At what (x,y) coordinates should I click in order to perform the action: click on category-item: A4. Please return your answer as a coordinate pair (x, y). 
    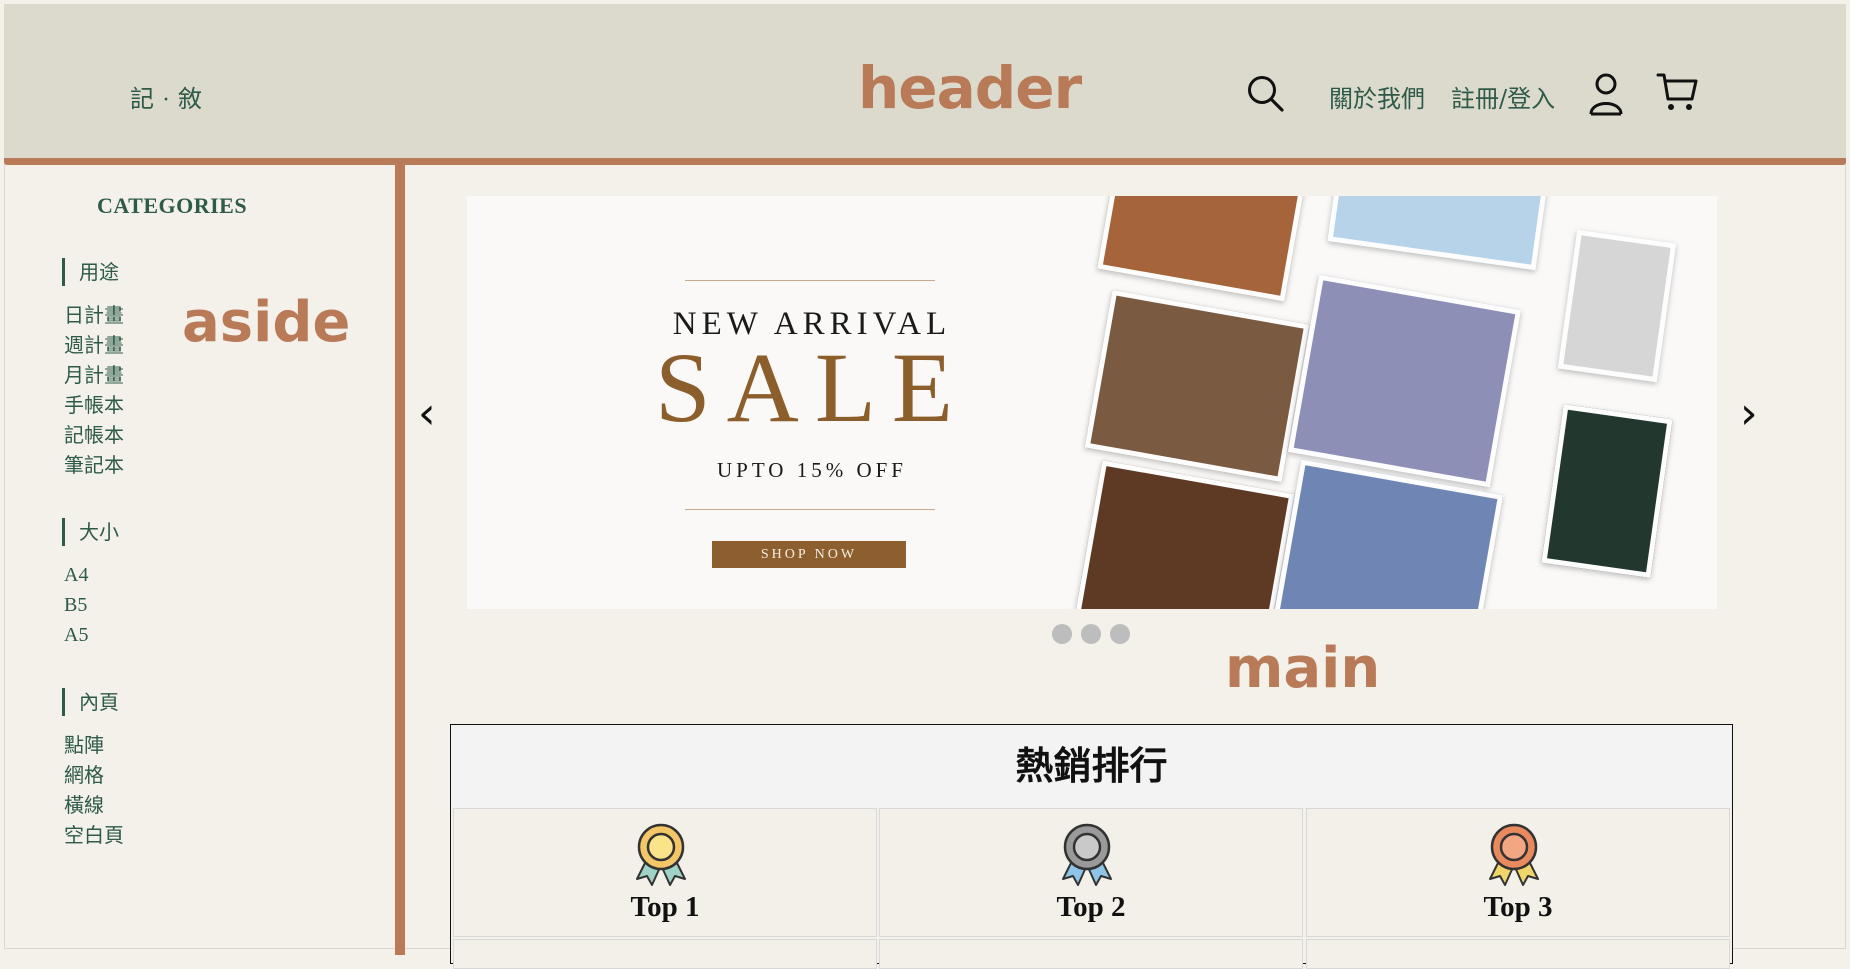
    Looking at the image, I should click on (76, 575).